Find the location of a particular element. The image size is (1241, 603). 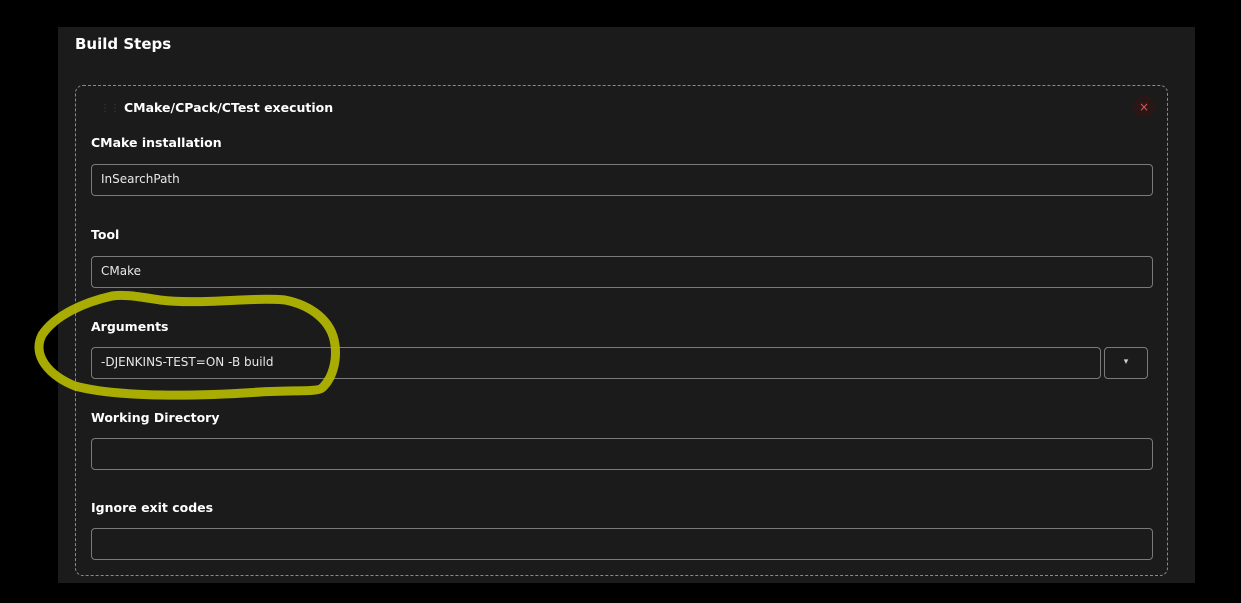

working-directory-label: Working Directory is located at coordinates (155, 417).